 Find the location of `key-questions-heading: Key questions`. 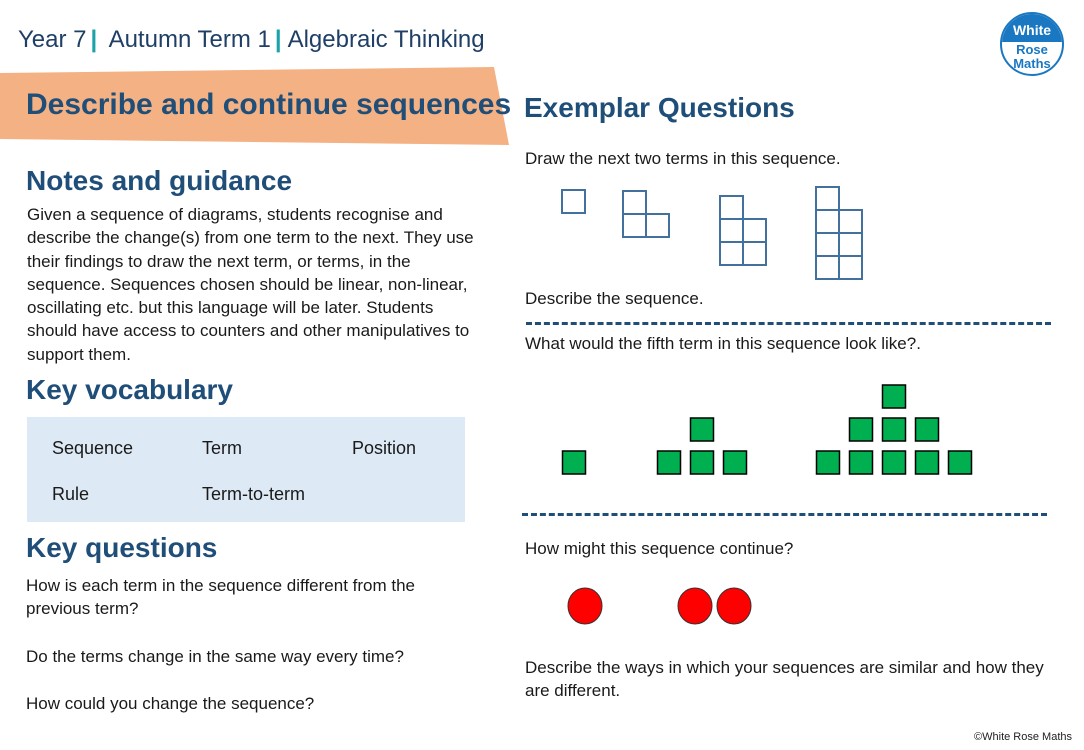

key-questions-heading: Key questions is located at coordinates (122, 547).